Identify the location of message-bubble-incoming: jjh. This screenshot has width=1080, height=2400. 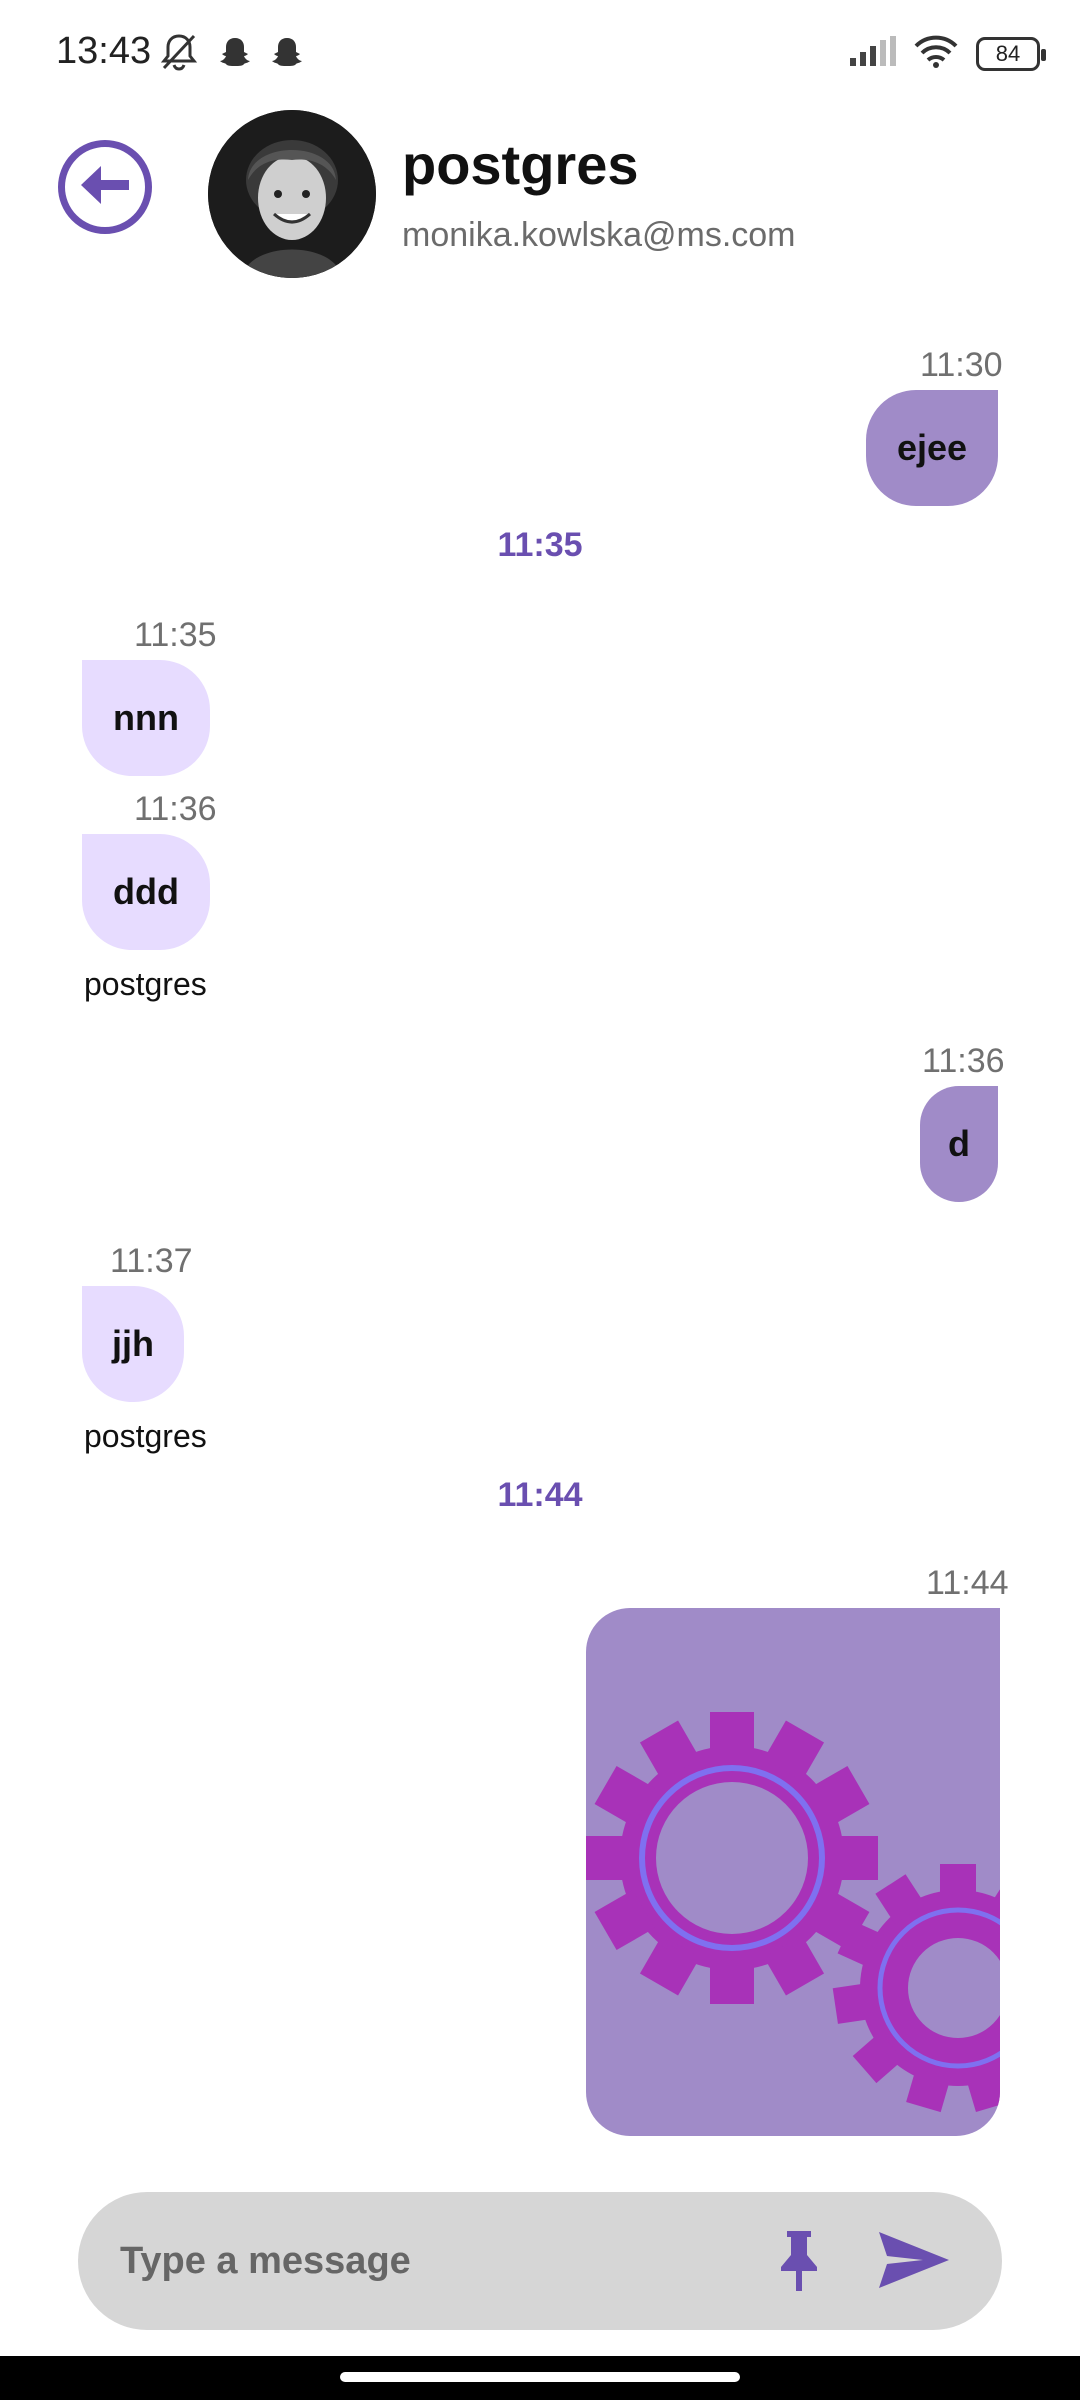
(133, 1344).